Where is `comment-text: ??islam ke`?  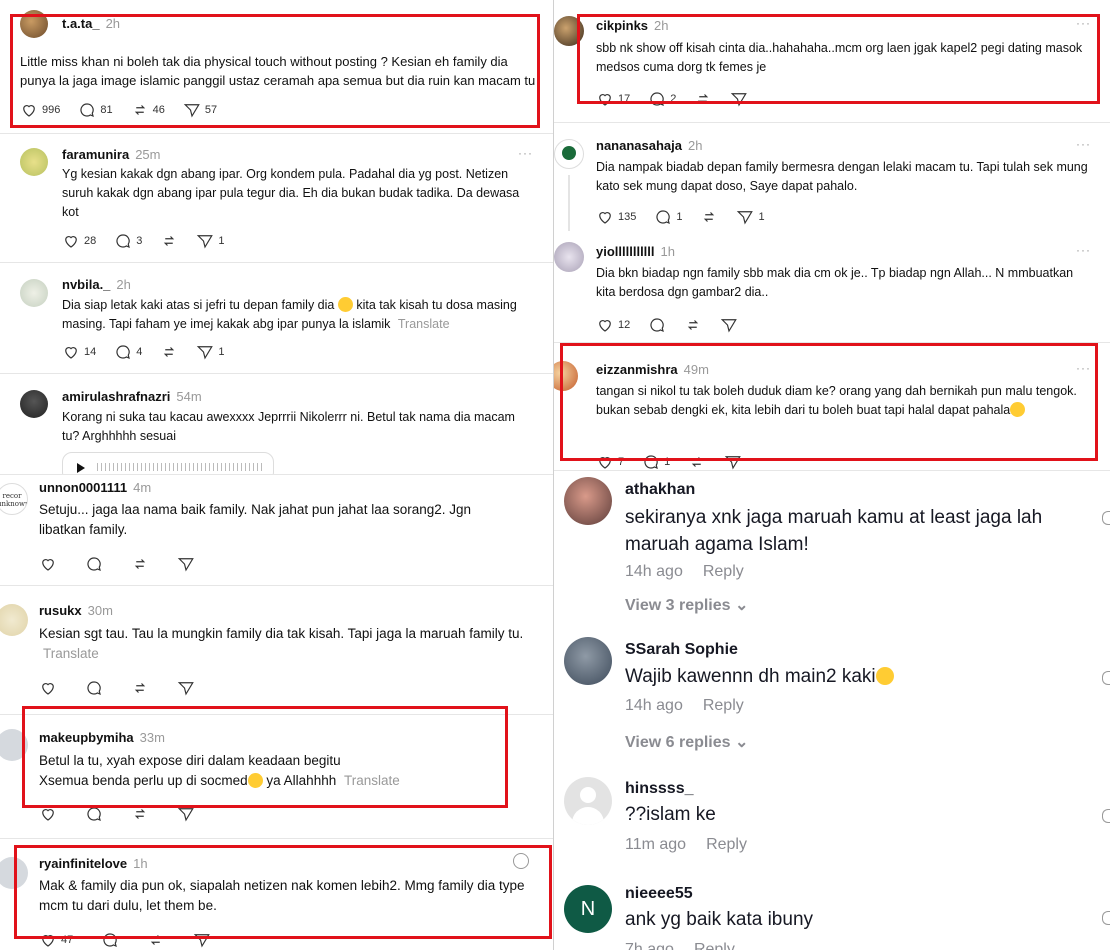 comment-text: ??islam ke is located at coordinates (670, 814).